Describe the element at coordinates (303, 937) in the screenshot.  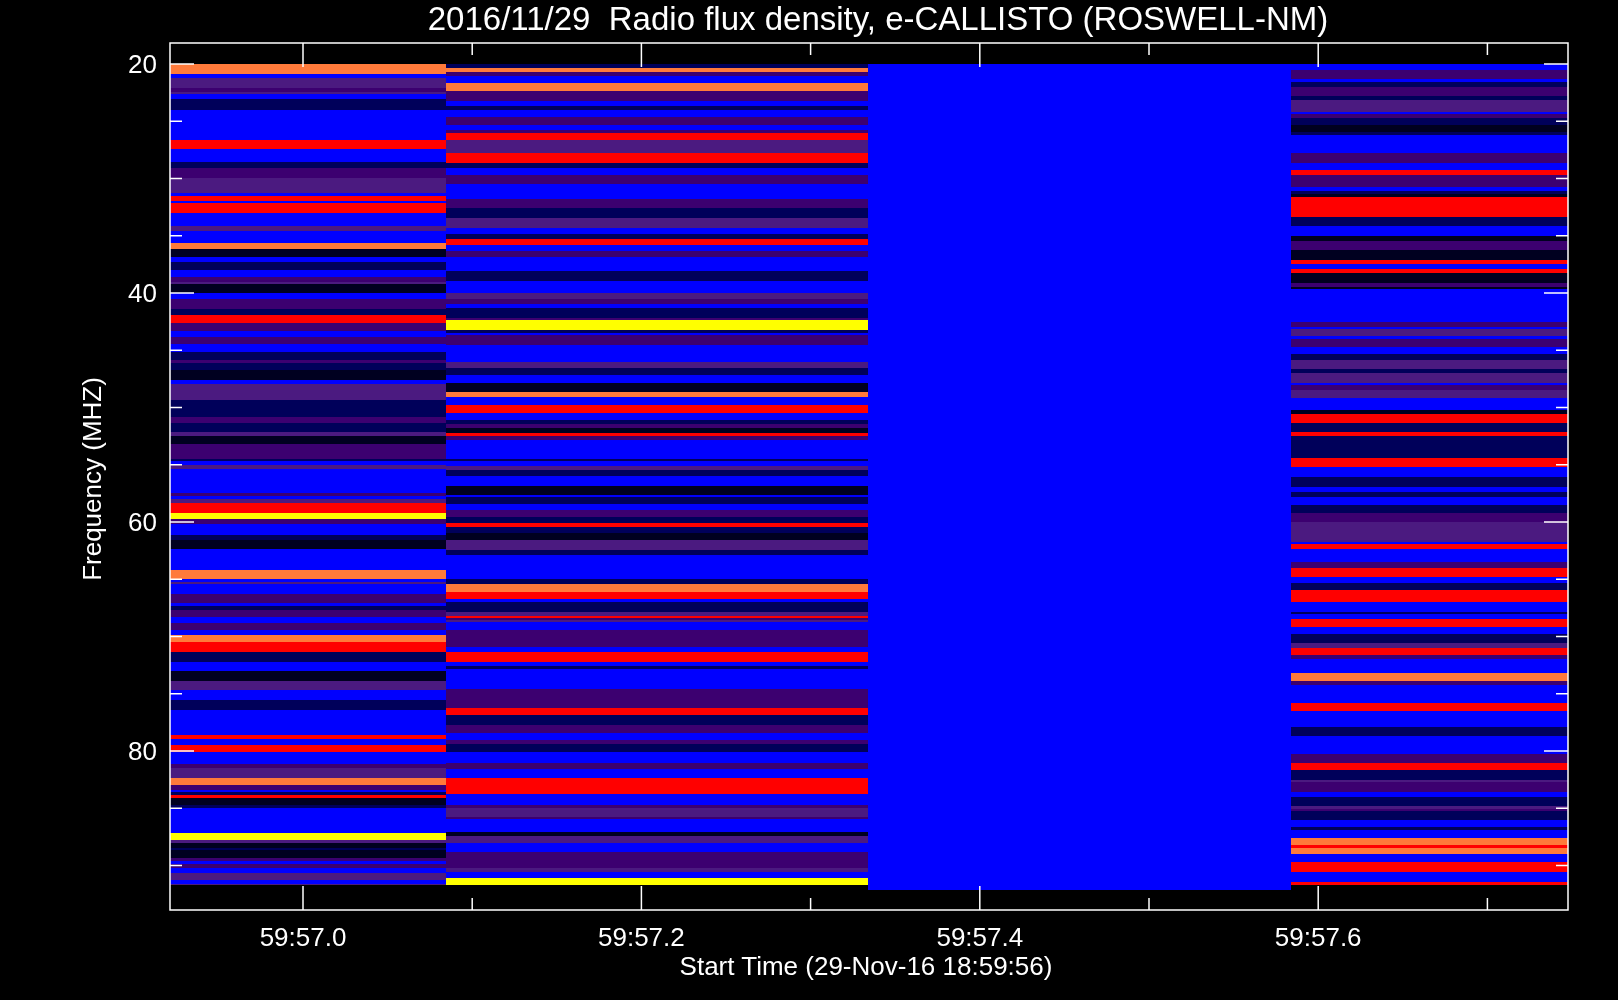
I see `x-tick-label: 59:57.0` at that location.